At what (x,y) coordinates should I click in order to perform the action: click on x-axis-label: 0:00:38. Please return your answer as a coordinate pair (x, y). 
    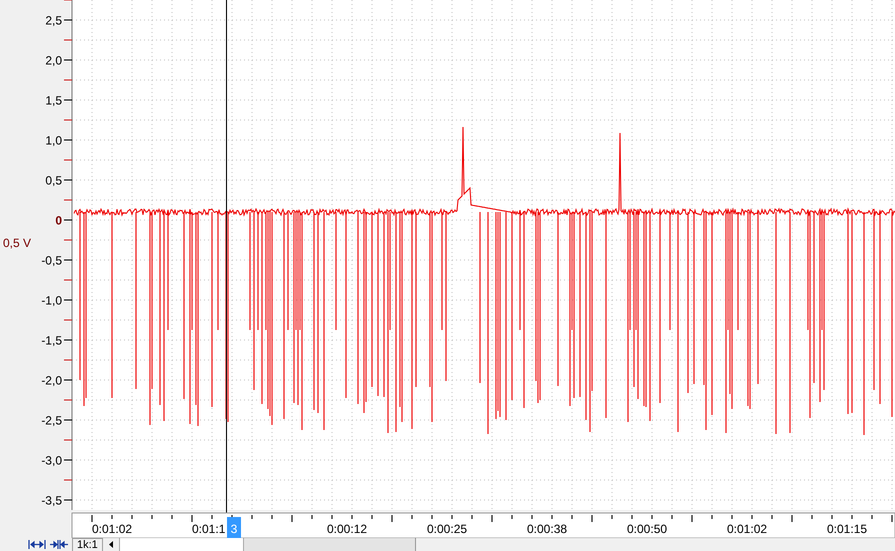
    Looking at the image, I should click on (547, 529).